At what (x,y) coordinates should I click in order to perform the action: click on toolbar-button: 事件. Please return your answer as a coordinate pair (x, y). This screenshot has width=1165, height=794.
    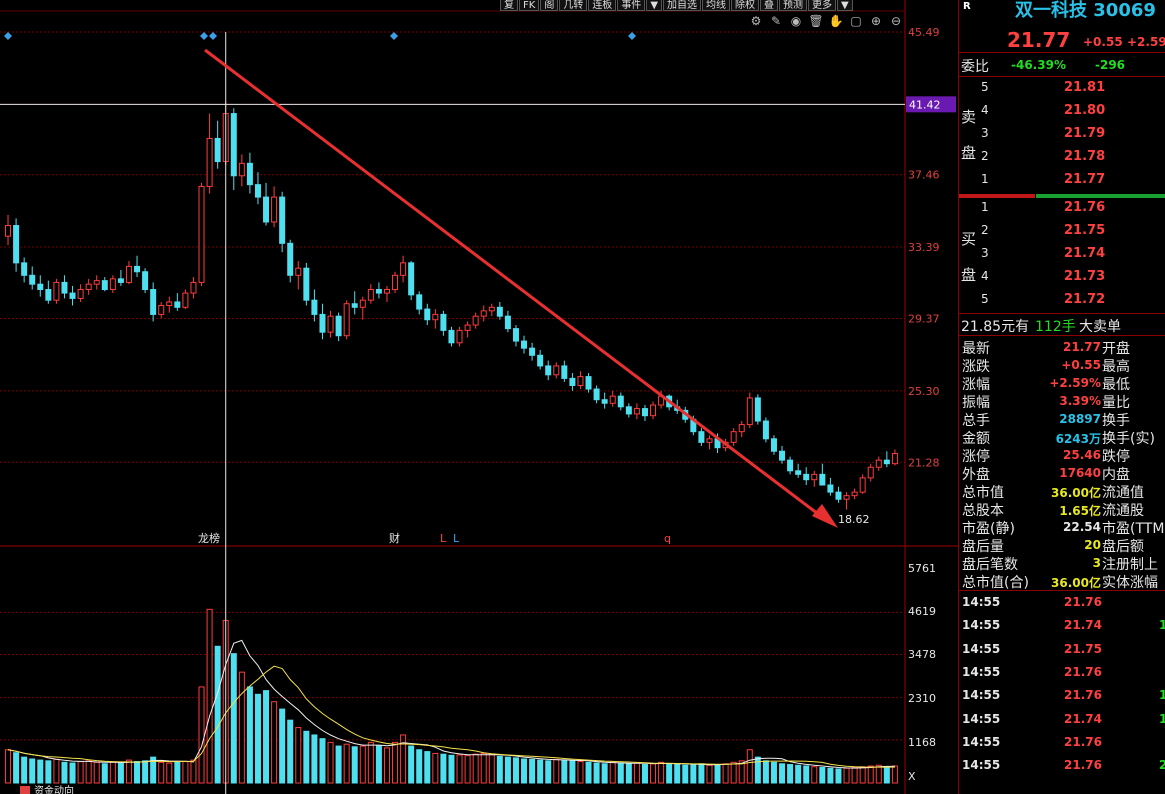
    Looking at the image, I should click on (631, 5).